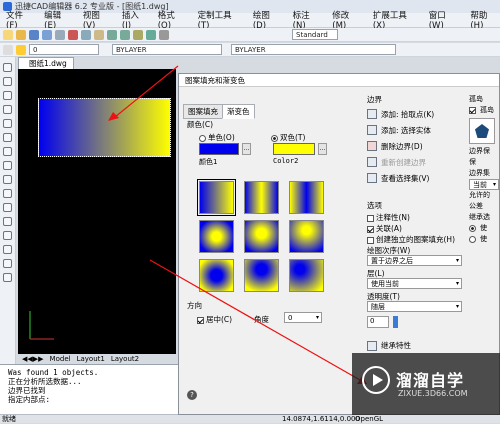 Image resolution: width=500 pixels, height=424 pixels. I want to click on angle-select: 0, so click(303, 317).